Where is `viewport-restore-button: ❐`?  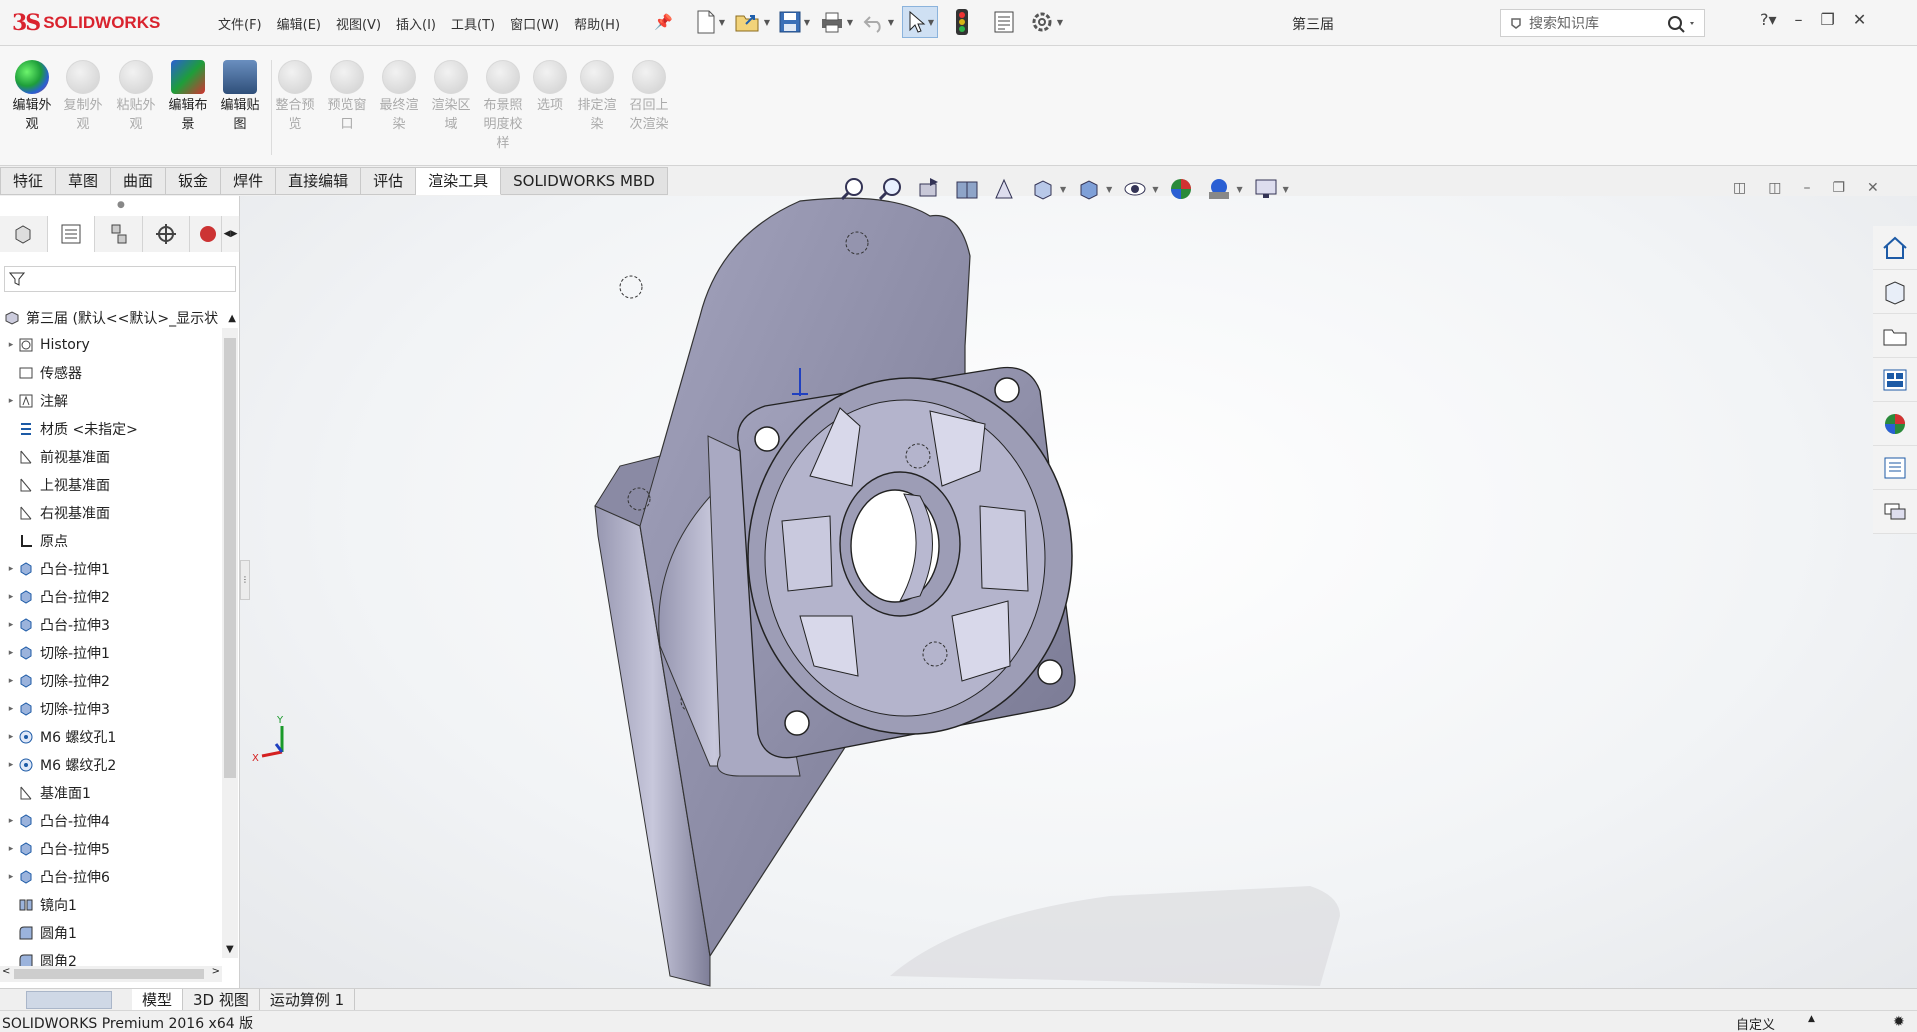 viewport-restore-button: ❐ is located at coordinates (1838, 188).